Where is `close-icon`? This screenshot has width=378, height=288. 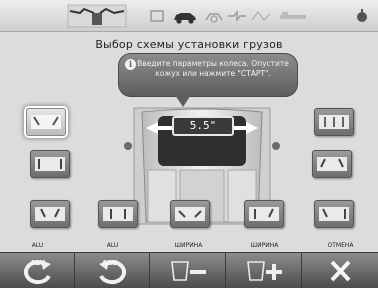
close-icon is located at coordinates (340, 271).